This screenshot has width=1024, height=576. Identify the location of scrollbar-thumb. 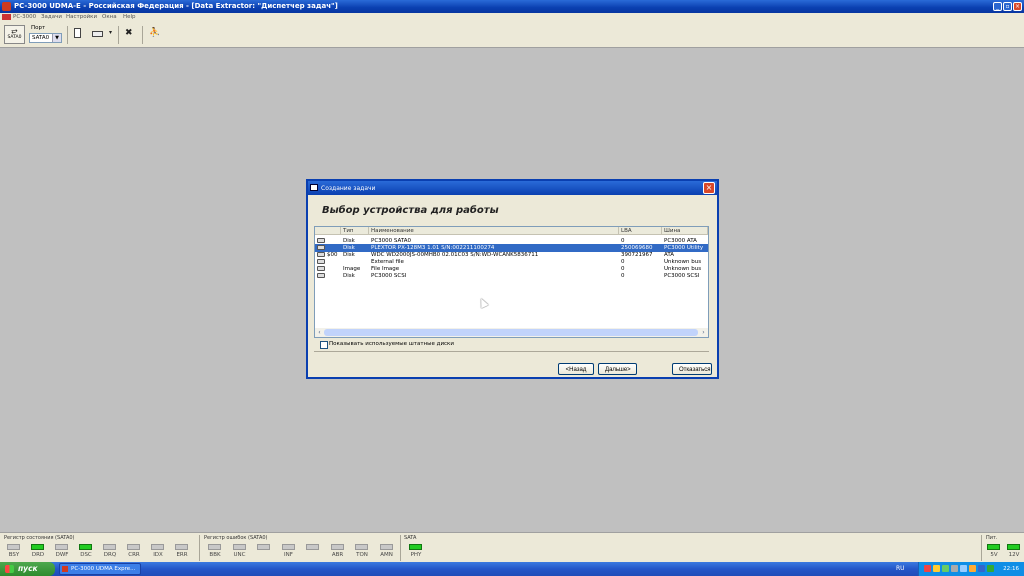
(511, 332).